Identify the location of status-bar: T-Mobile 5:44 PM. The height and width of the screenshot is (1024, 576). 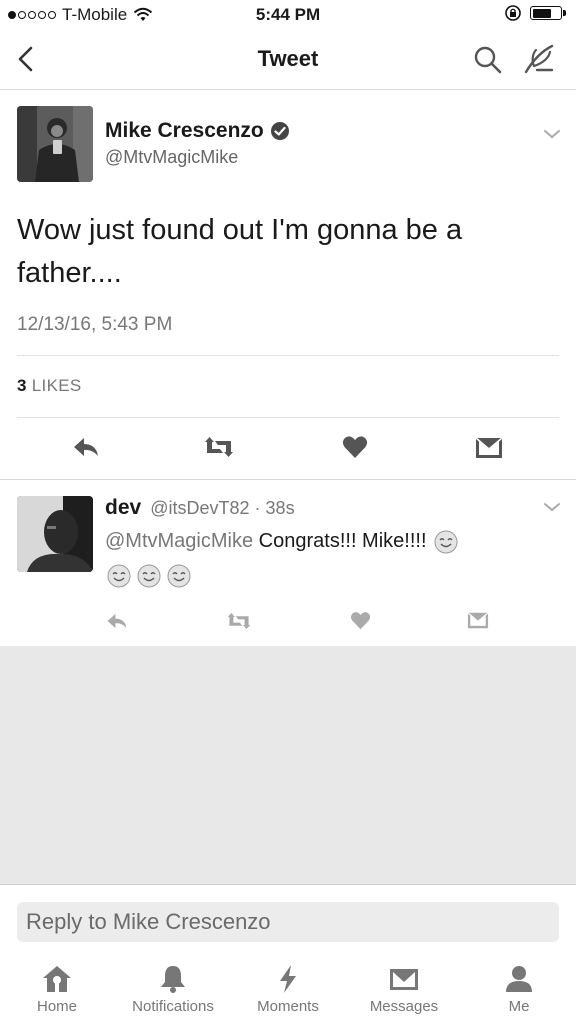
(288, 15).